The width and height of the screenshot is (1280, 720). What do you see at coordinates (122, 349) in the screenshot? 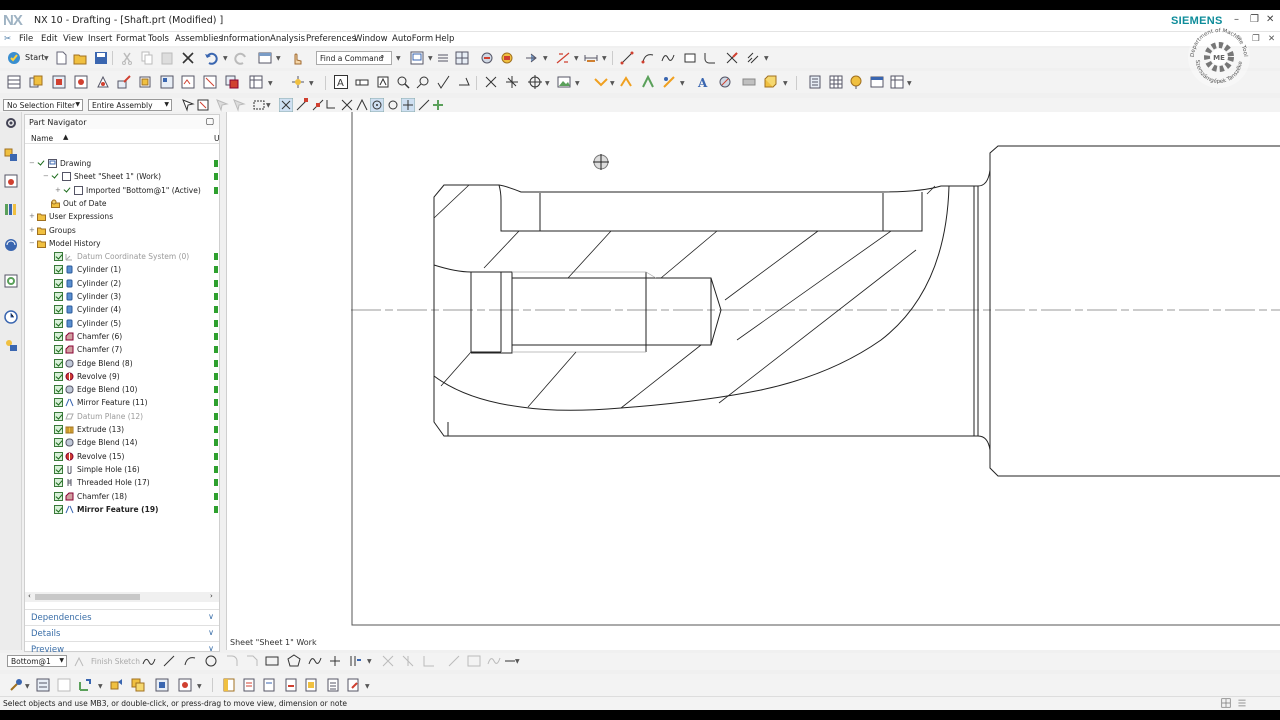
I see `tree-row: Chamfer (7)` at bounding box center [122, 349].